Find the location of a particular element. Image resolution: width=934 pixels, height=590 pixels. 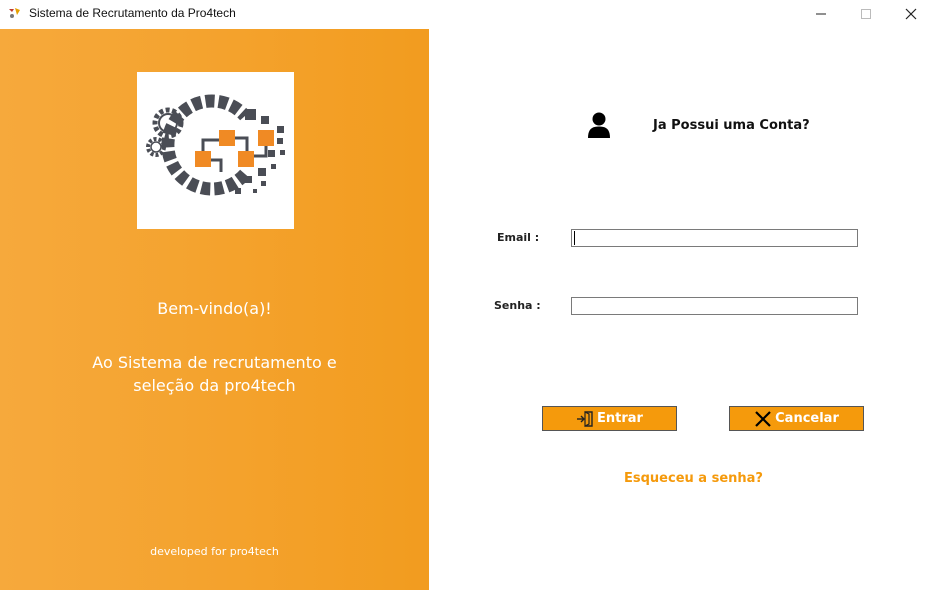

app-icon is located at coordinates (14, 13).